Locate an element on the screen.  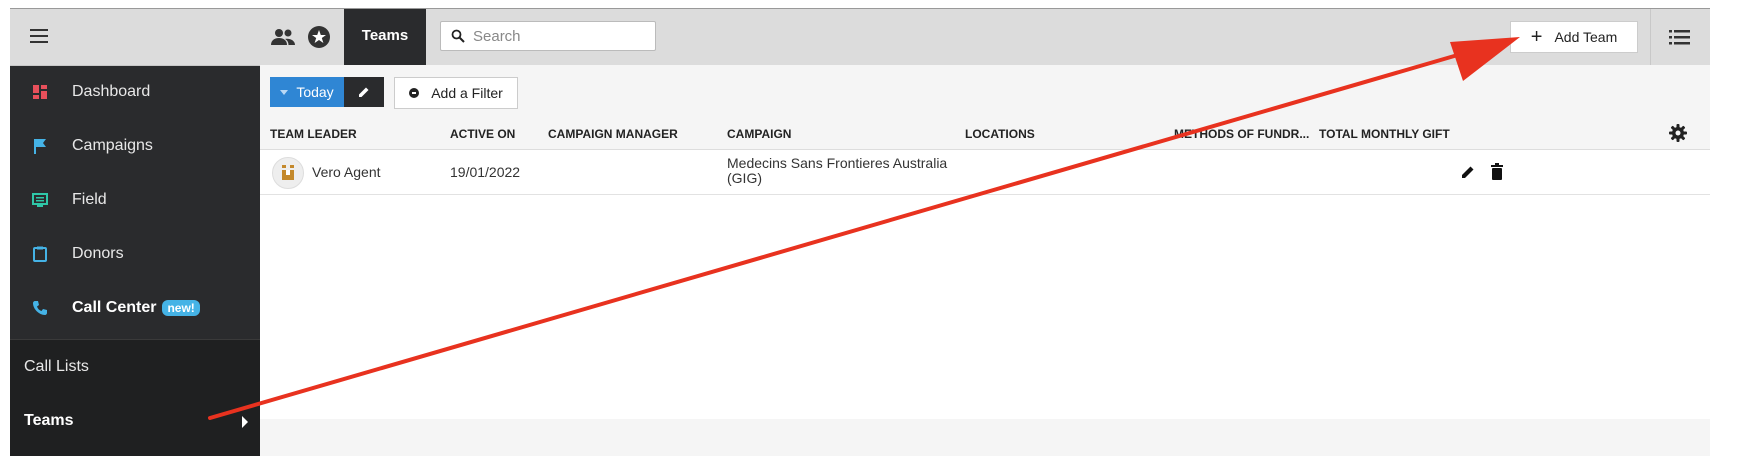
phone-icon is located at coordinates (40, 308).